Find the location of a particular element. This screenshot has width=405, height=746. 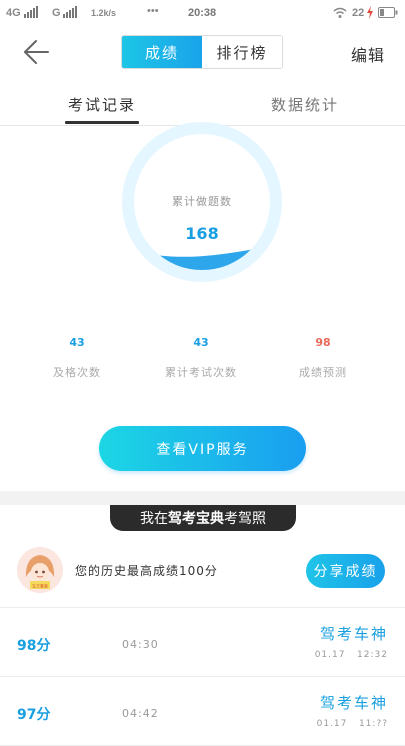

record-duration: 04:42 is located at coordinates (140, 713).